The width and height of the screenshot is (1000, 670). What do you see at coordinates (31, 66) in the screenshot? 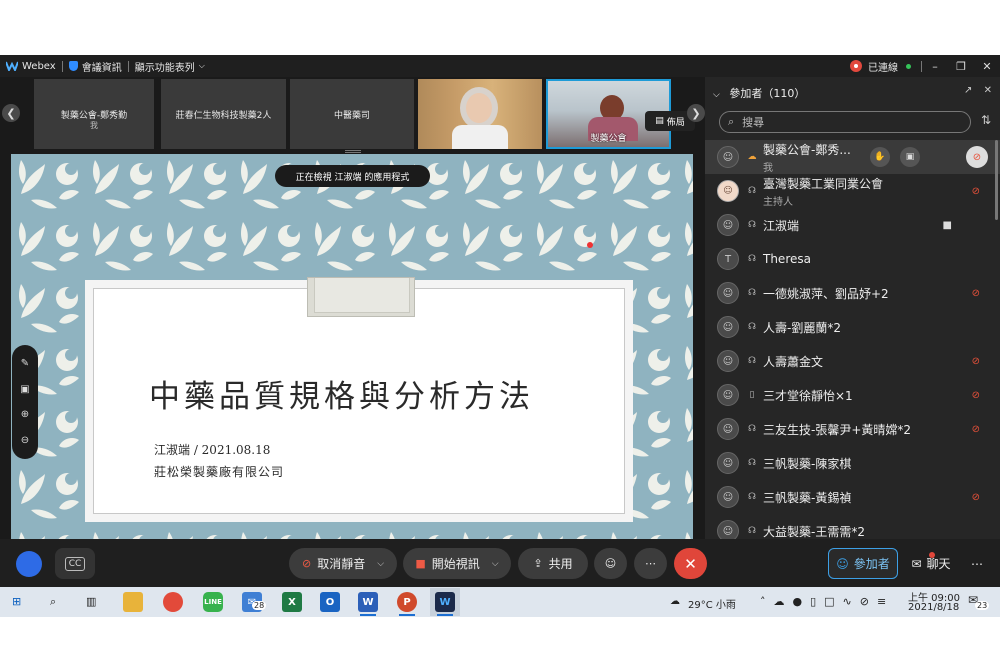
I see `webex-logo-group: Webex` at bounding box center [31, 66].